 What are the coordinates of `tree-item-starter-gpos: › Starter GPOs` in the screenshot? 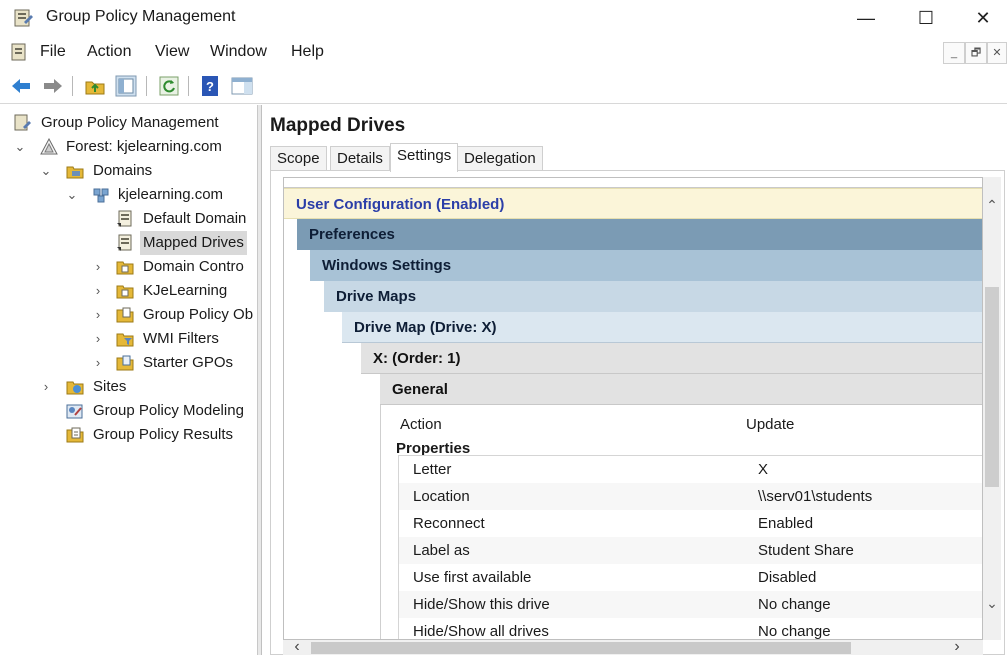 It's located at (128, 363).